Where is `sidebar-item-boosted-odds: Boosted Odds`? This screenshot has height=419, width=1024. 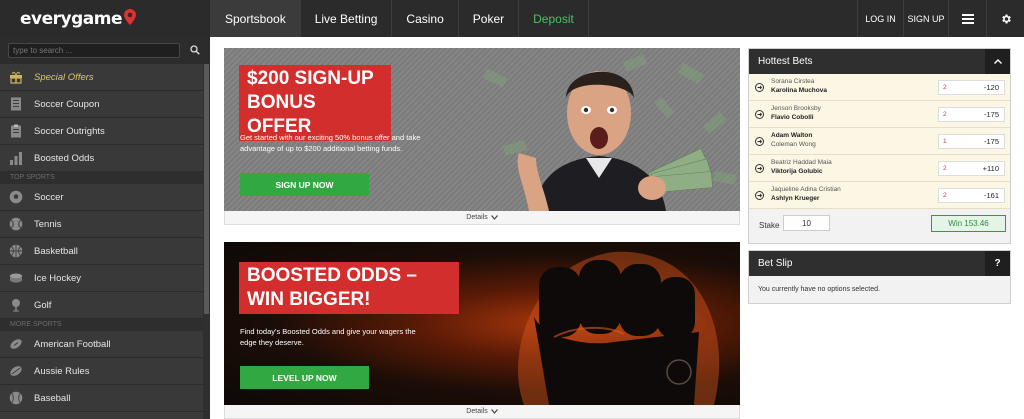
sidebar-item-boosted-odds: Boosted Odds is located at coordinates (101, 158).